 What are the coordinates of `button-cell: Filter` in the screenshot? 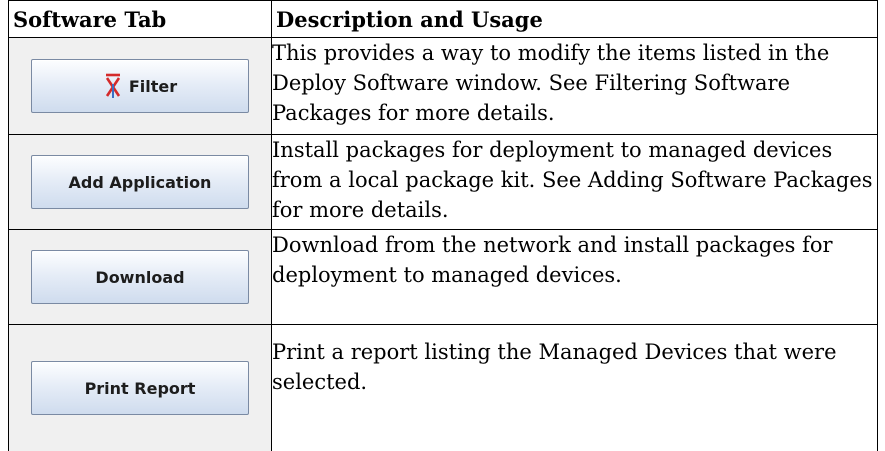 It's located at (140, 86).